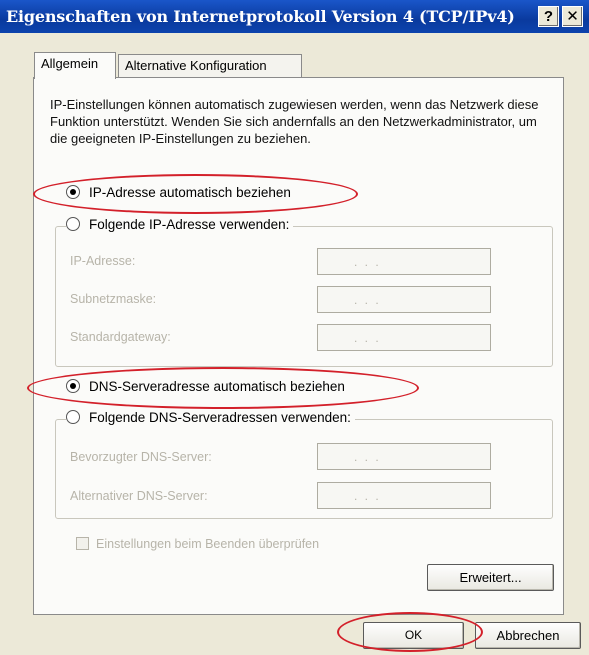 This screenshot has width=589, height=655. Describe the element at coordinates (367, 300) in the screenshot. I see `subnet-mask-dots: . . .` at that location.